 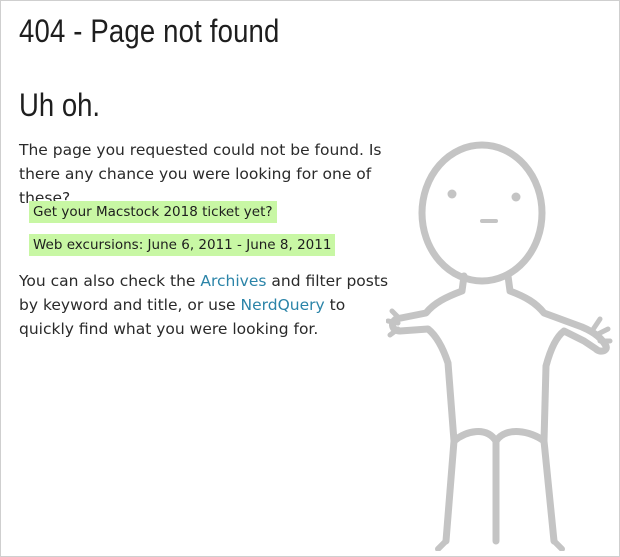 What do you see at coordinates (60, 105) in the screenshot?
I see `error-heading: Uh oh.` at bounding box center [60, 105].